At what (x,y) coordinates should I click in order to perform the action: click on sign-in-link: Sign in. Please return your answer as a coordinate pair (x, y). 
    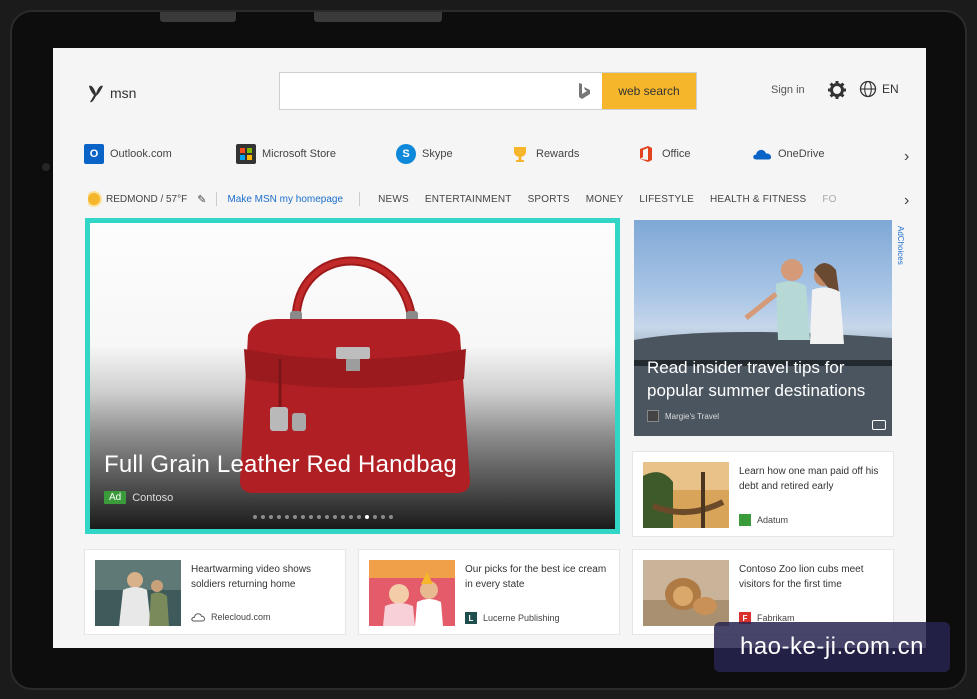
    Looking at the image, I should click on (788, 90).